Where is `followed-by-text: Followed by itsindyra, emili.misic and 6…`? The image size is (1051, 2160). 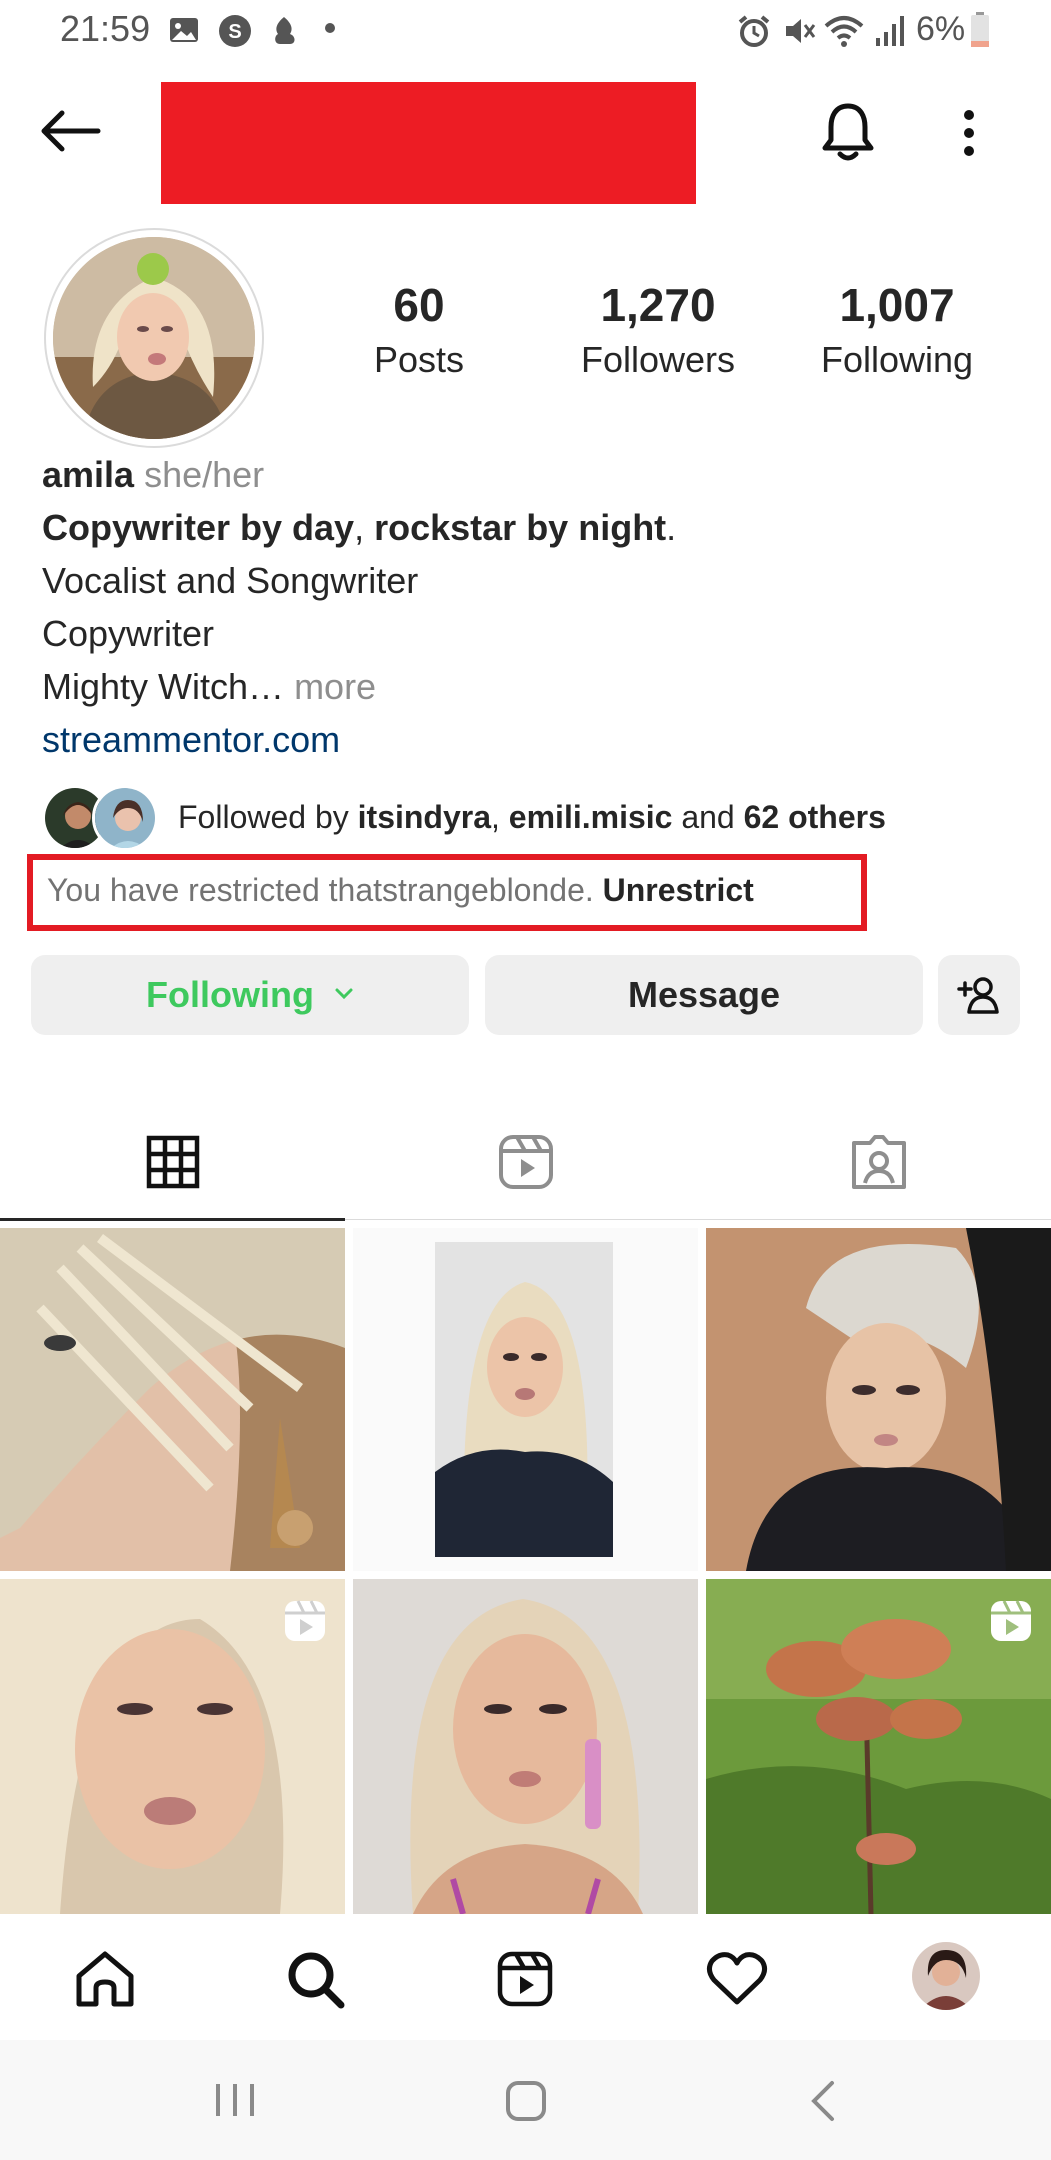 followed-by-text: Followed by itsindyra, emili.misic and 6… is located at coordinates (532, 817).